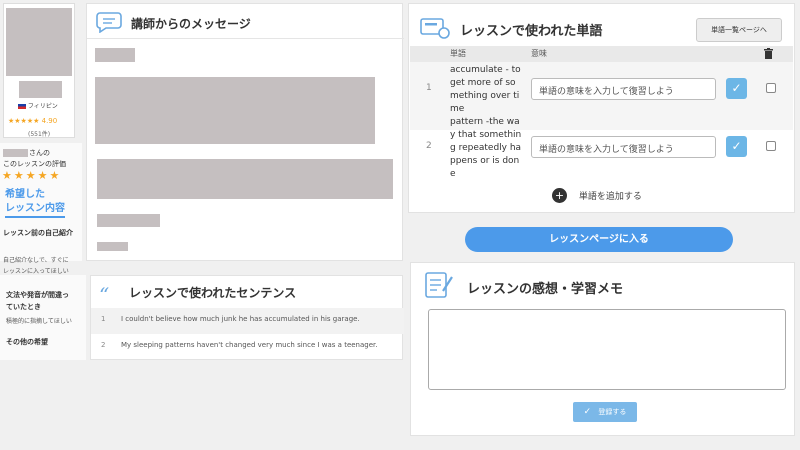 This screenshot has width=800, height=450. I want to click on tutor-name-placeholder, so click(40, 89).